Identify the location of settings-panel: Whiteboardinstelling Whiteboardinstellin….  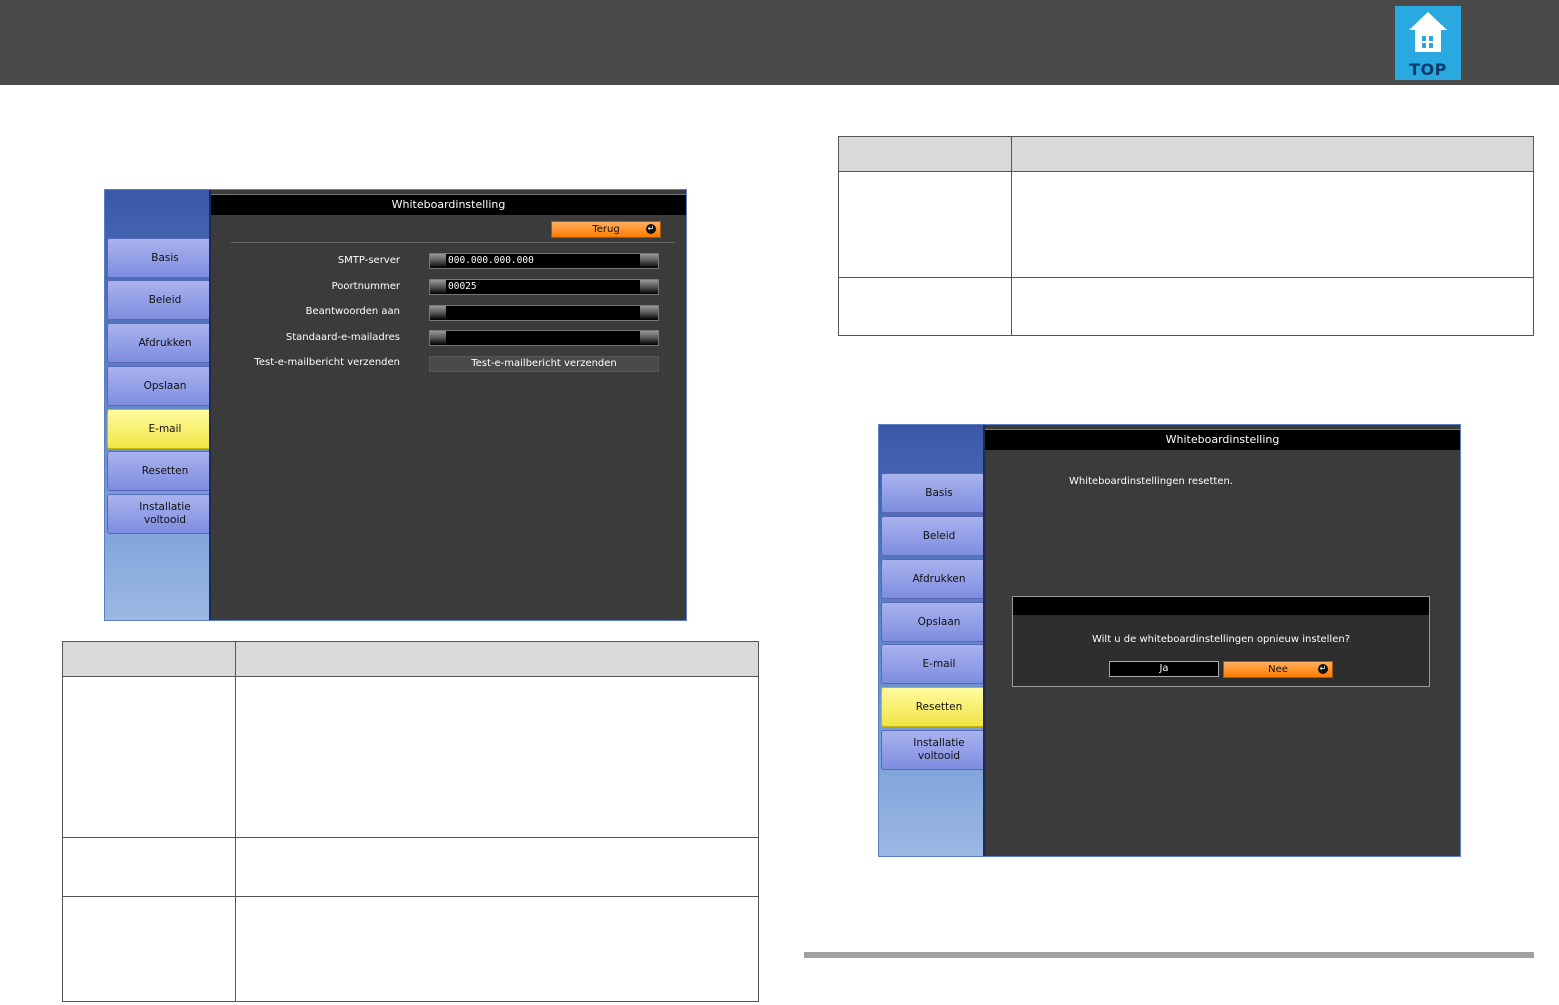
(1221, 640).